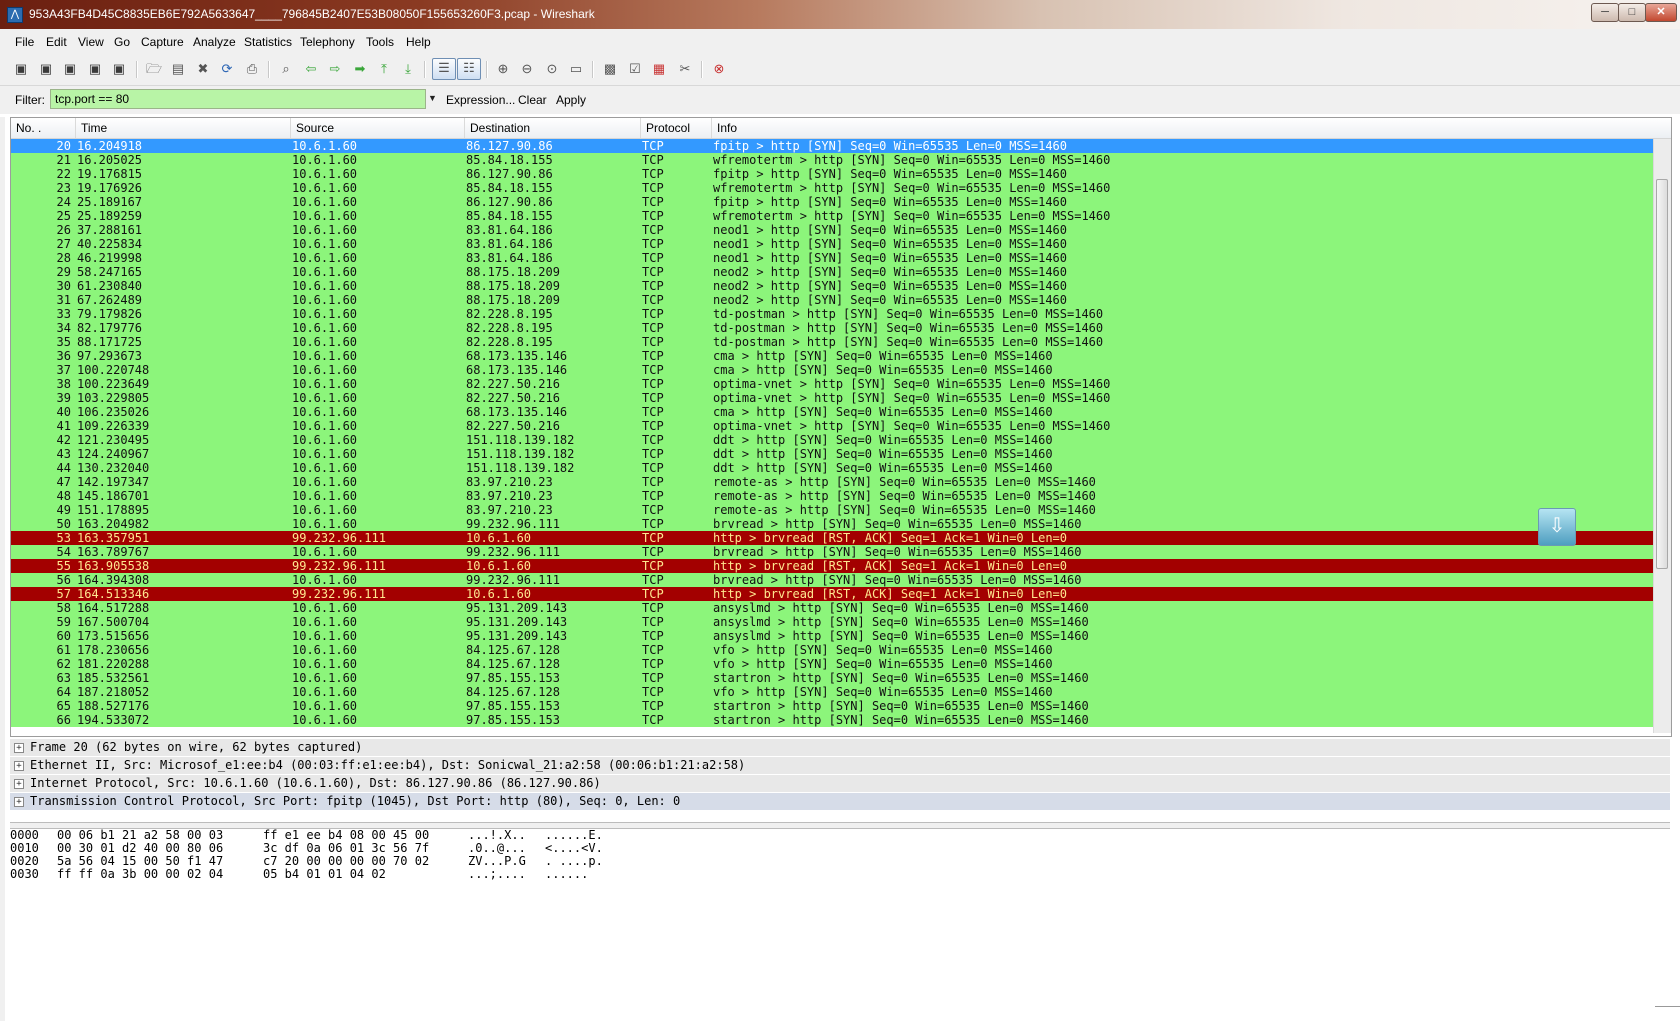 The image size is (1680, 1036). Describe the element at coordinates (676, 128) in the screenshot. I see `column-protocol: Protocol` at that location.